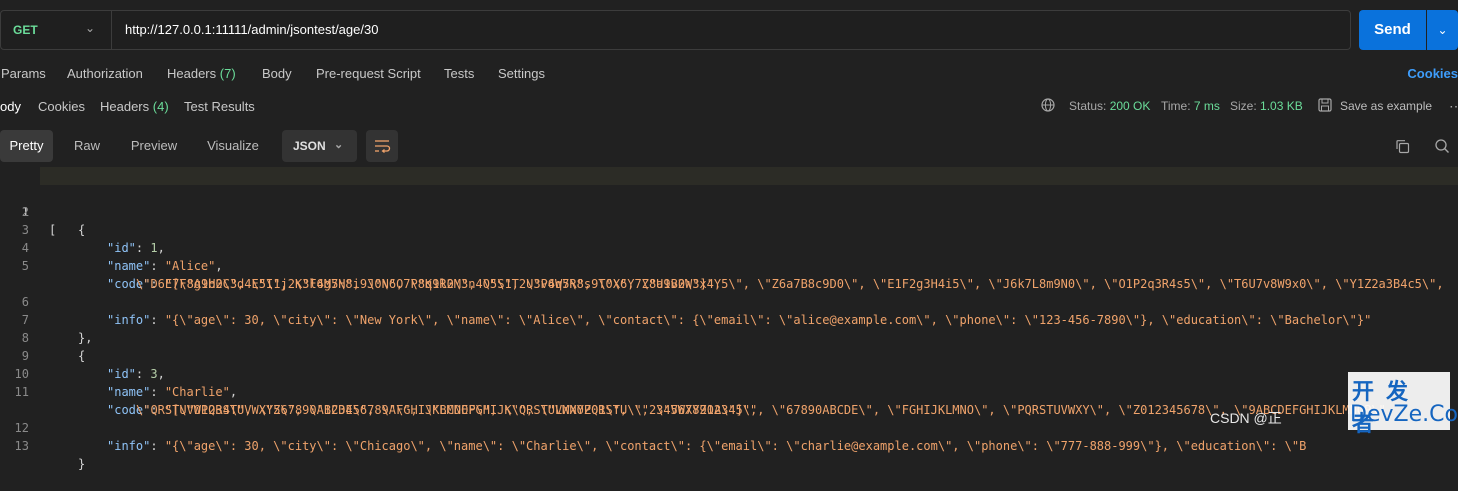 The width and height of the screenshot is (1458, 491). Describe the element at coordinates (61, 106) in the screenshot. I see `tab-response-cookies: Cookies` at that location.